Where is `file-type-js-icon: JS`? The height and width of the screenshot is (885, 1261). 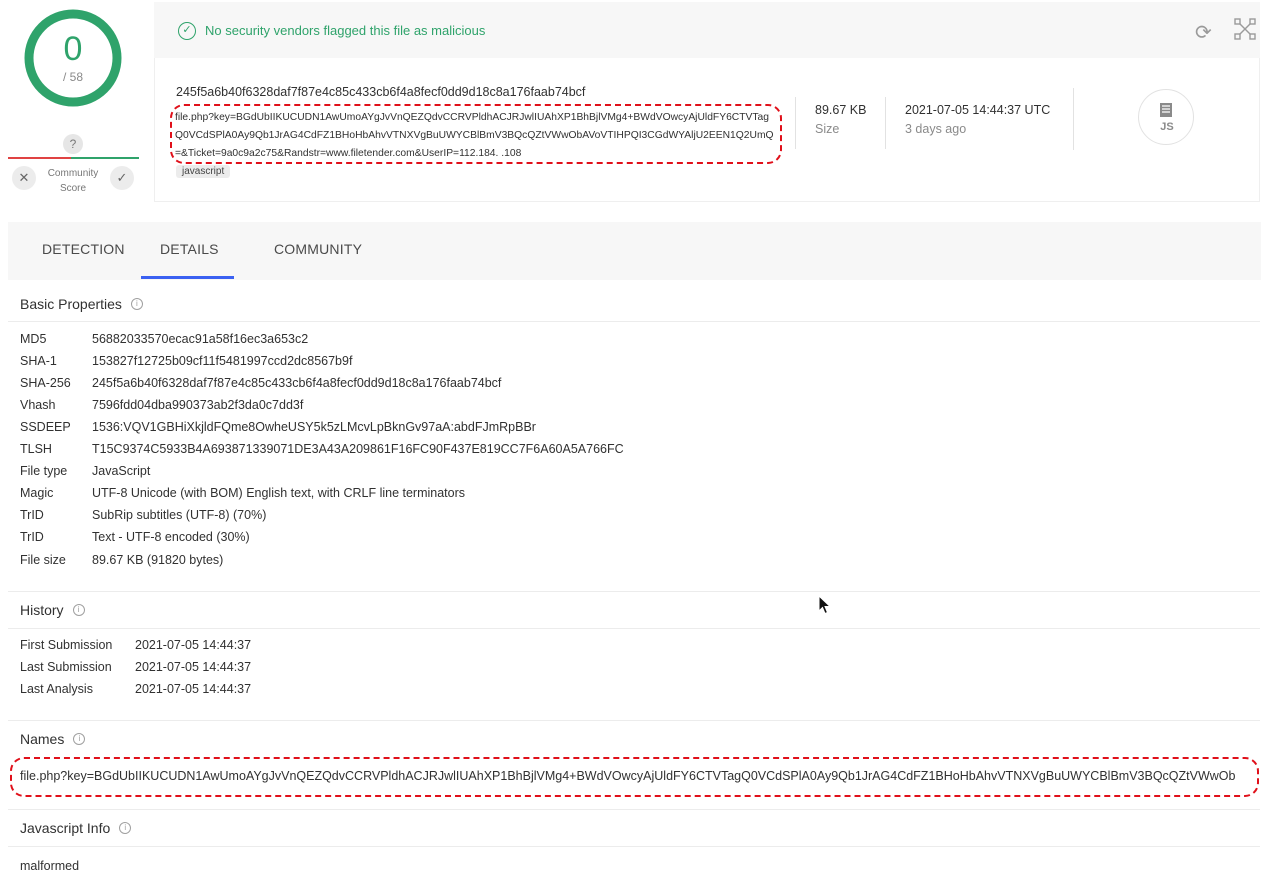 file-type-js-icon: JS is located at coordinates (1166, 117).